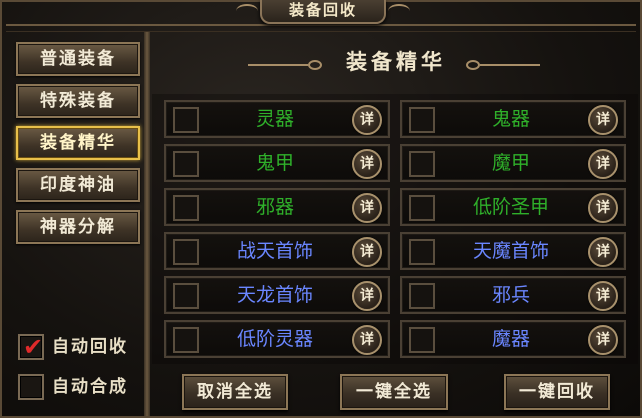 The width and height of the screenshot is (642, 418). I want to click on item-row: 鬼甲 详, so click(277, 163).